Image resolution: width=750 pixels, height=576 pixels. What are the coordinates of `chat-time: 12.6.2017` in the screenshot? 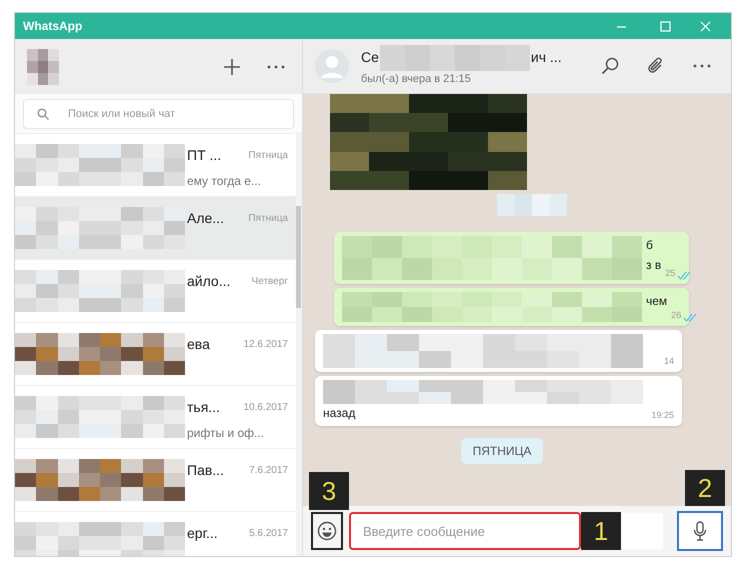 It's located at (266, 345).